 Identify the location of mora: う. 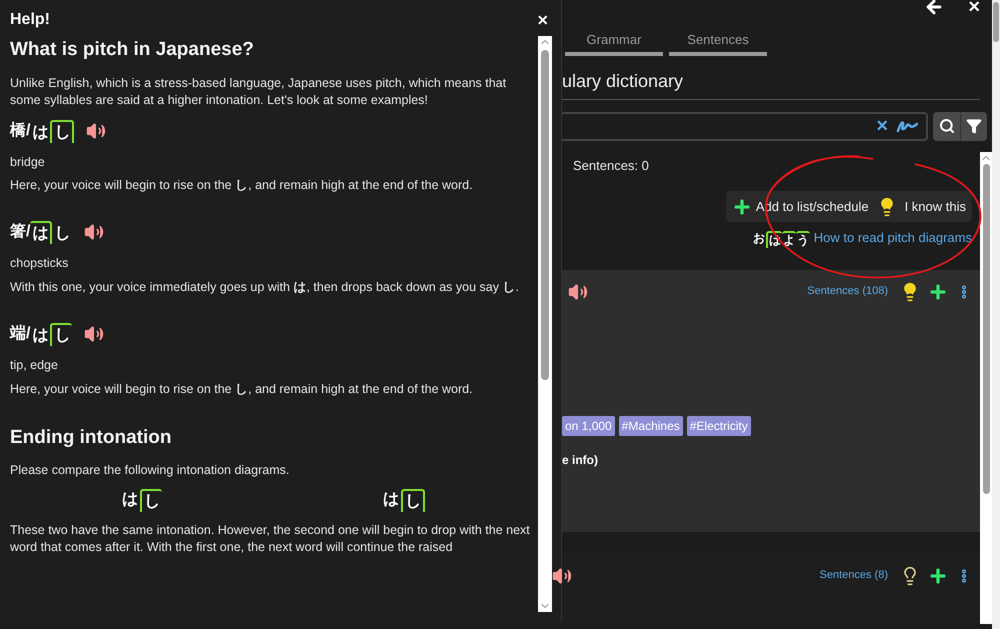
(803, 239).